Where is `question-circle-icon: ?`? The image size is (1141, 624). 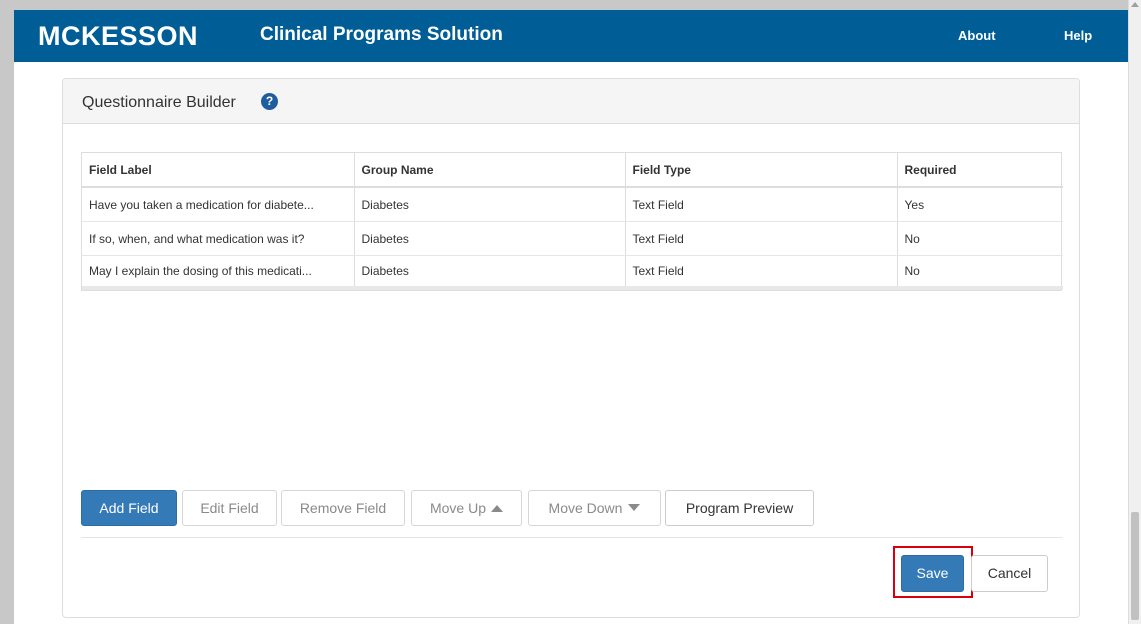
question-circle-icon: ? is located at coordinates (269, 101).